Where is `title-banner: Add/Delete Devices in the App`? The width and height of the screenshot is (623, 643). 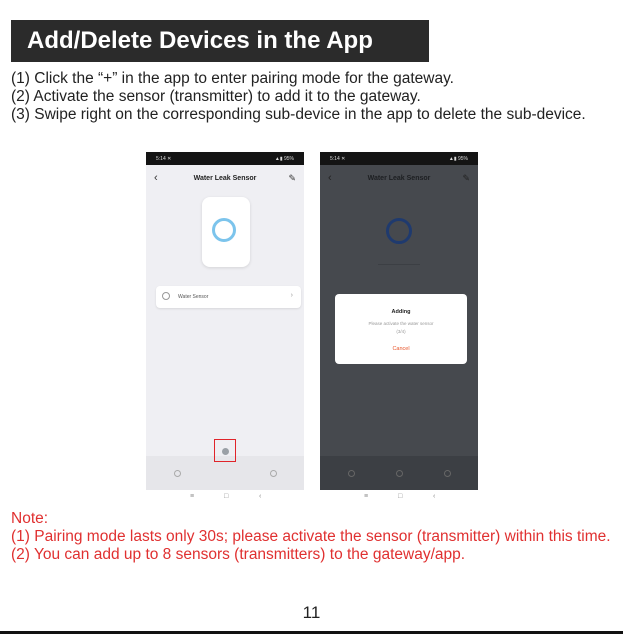
title-banner: Add/Delete Devices in the App is located at coordinates (220, 41).